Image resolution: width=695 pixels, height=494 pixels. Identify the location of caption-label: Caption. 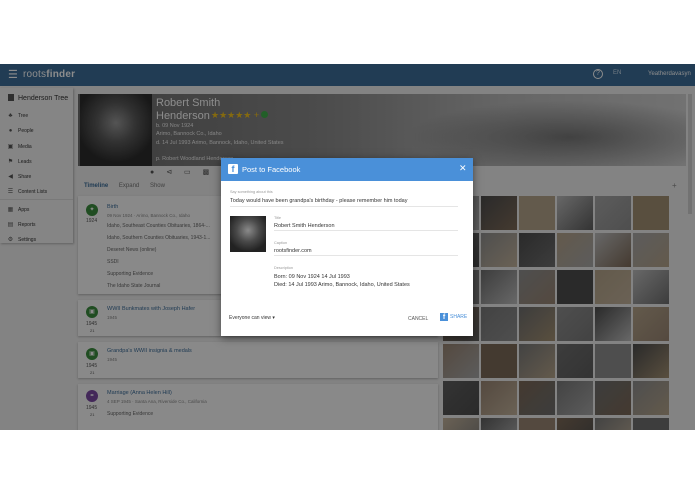
(281, 243).